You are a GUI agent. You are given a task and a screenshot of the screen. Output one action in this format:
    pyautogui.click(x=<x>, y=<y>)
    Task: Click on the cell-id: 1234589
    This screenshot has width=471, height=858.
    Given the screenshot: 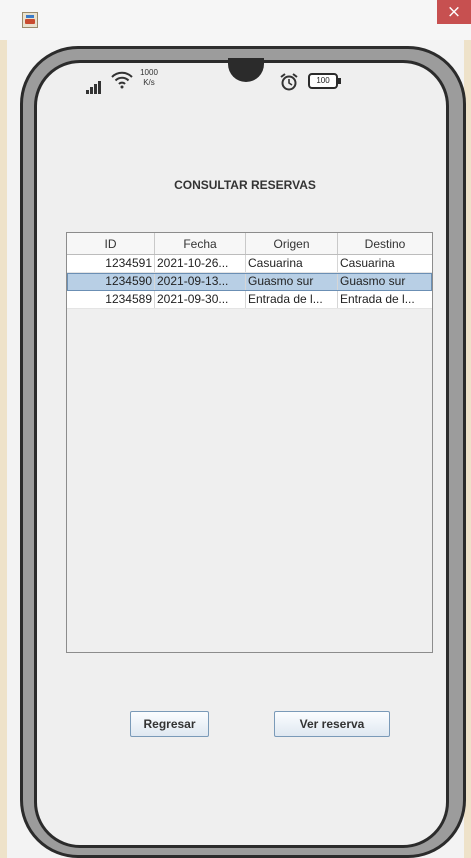 What is the action you would take?
    pyautogui.click(x=111, y=299)
    